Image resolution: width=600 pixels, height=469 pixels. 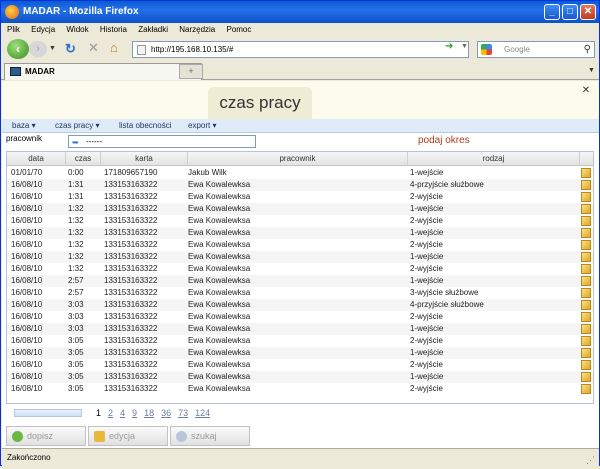 What do you see at coordinates (486, 49) in the screenshot?
I see `google-icon` at bounding box center [486, 49].